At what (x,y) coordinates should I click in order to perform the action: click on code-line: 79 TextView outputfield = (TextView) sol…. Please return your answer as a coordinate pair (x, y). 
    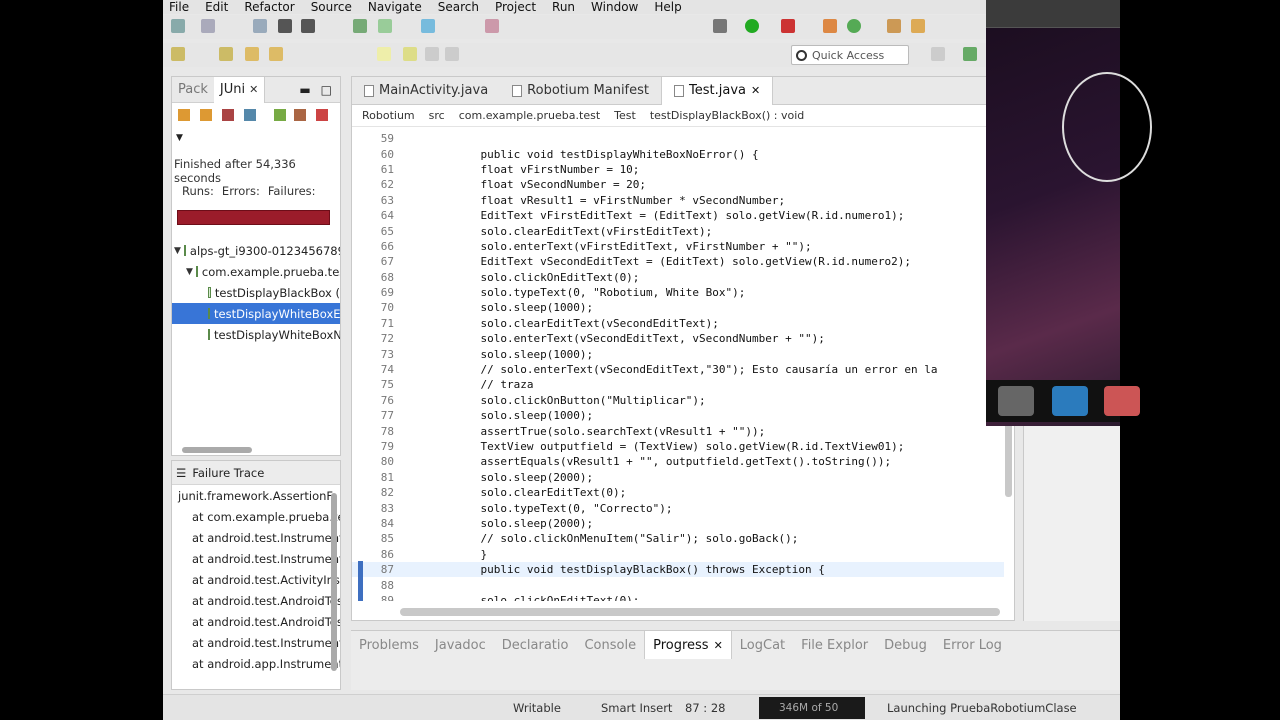
    Looking at the image, I should click on (678, 446).